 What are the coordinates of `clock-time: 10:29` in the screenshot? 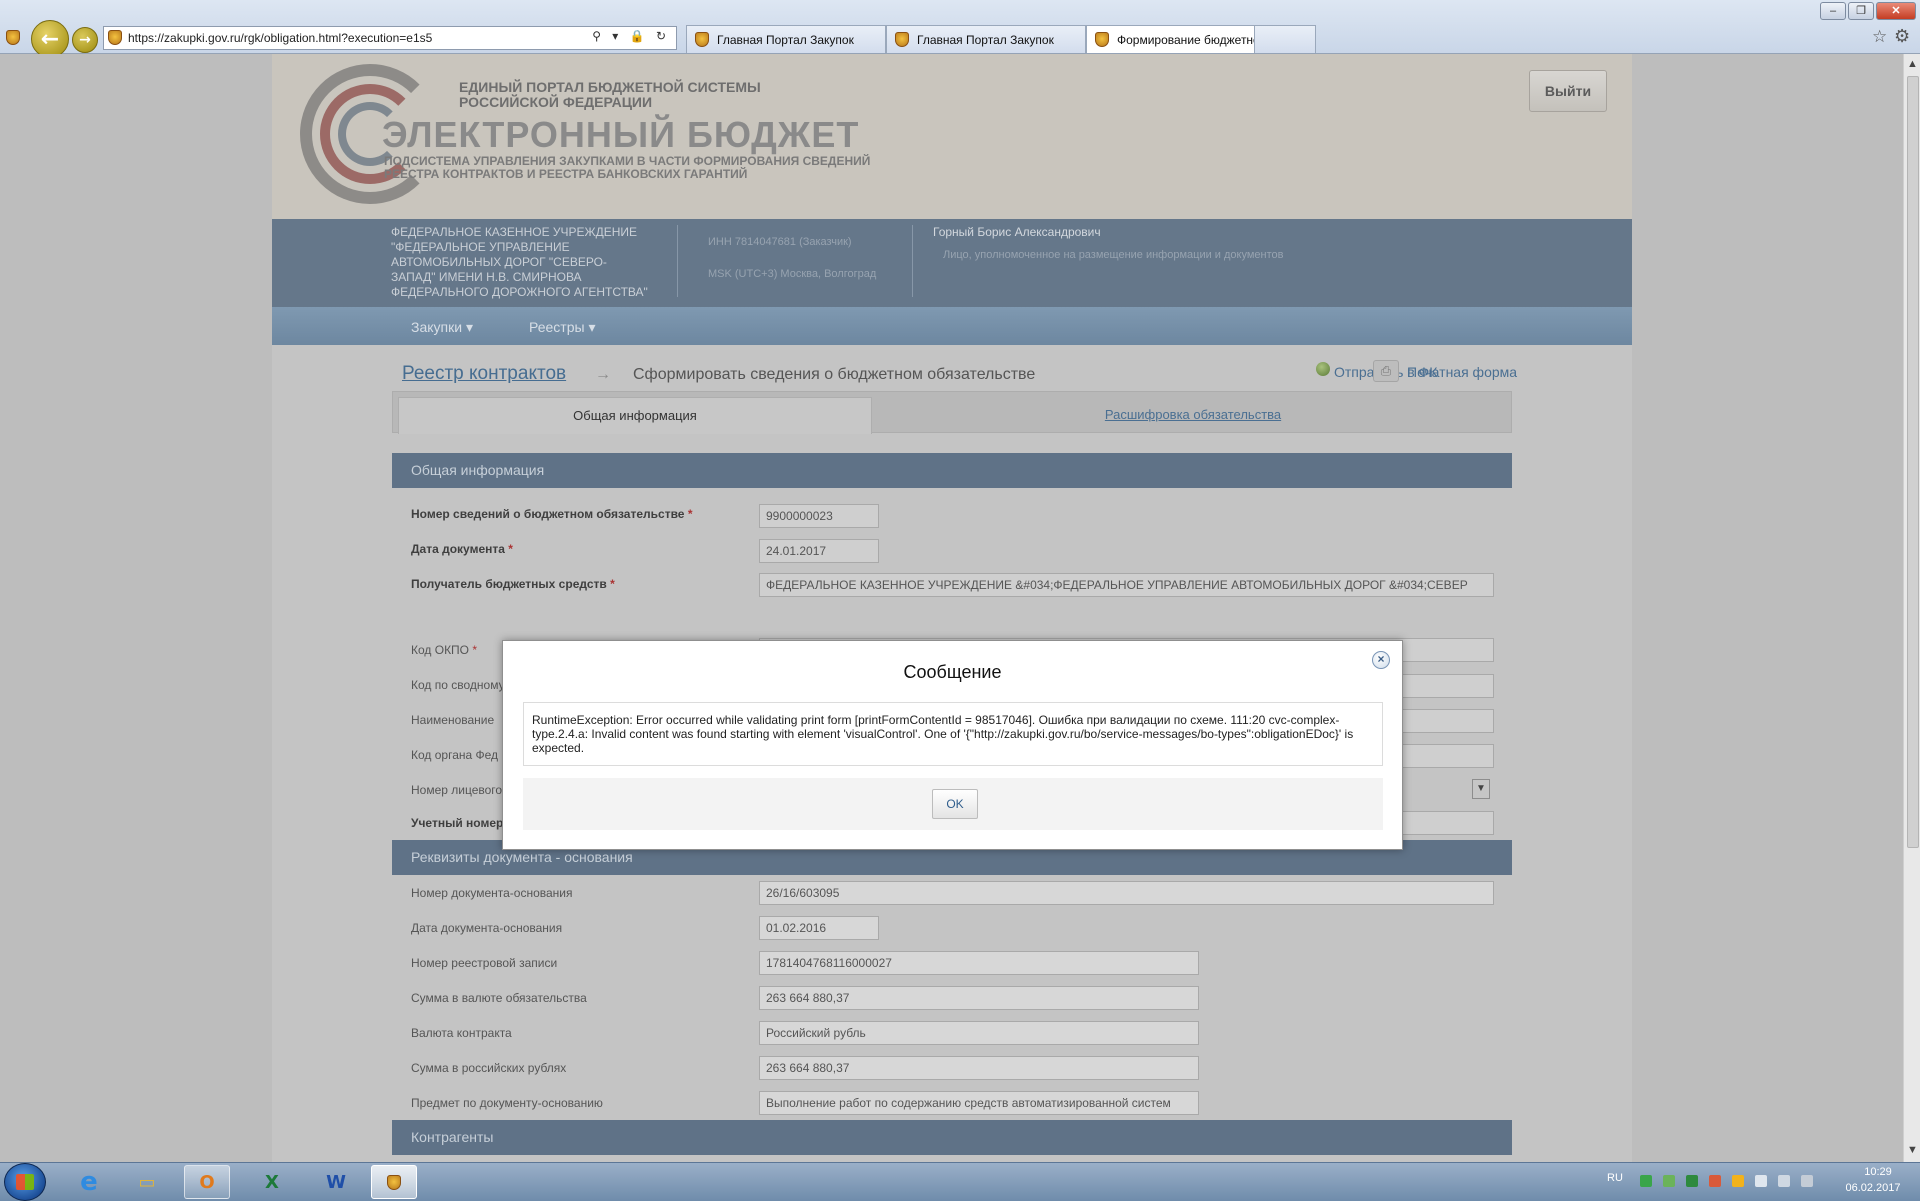 It's located at (1878, 1172).